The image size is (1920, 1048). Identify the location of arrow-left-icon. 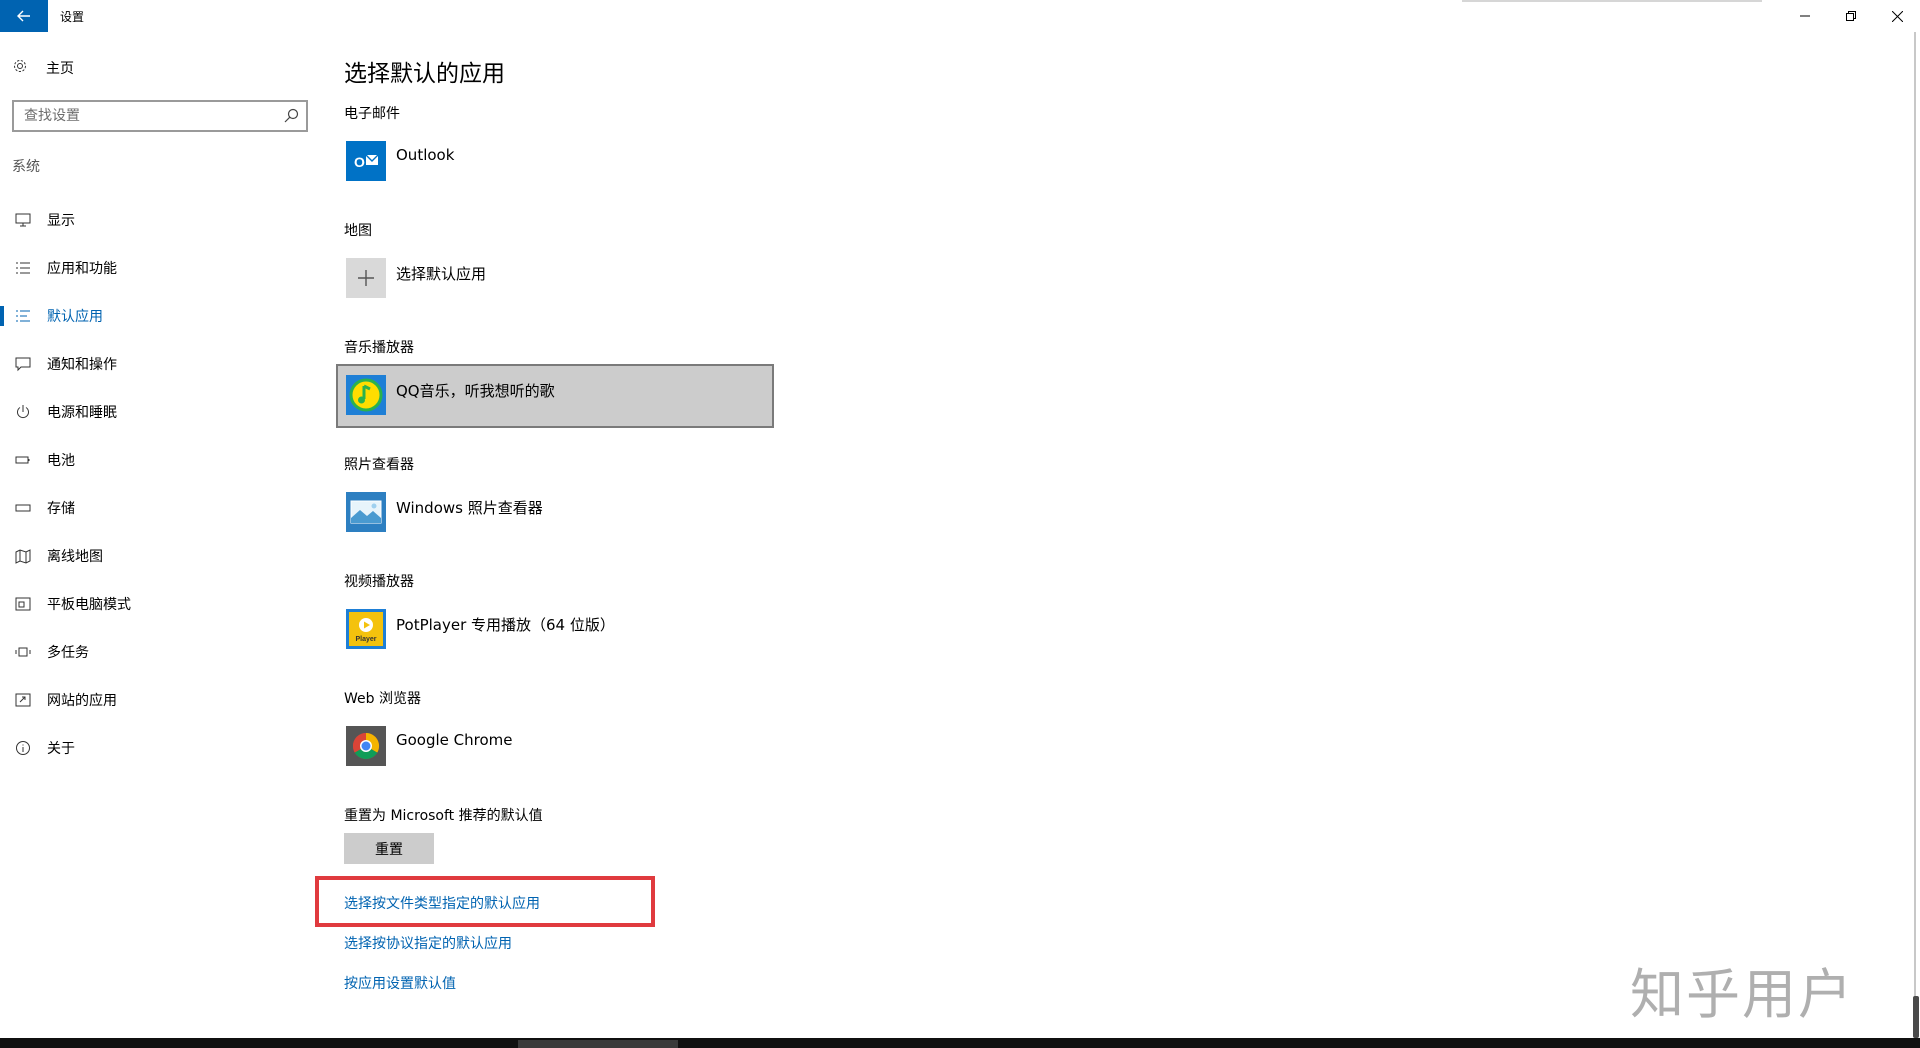
(23, 16).